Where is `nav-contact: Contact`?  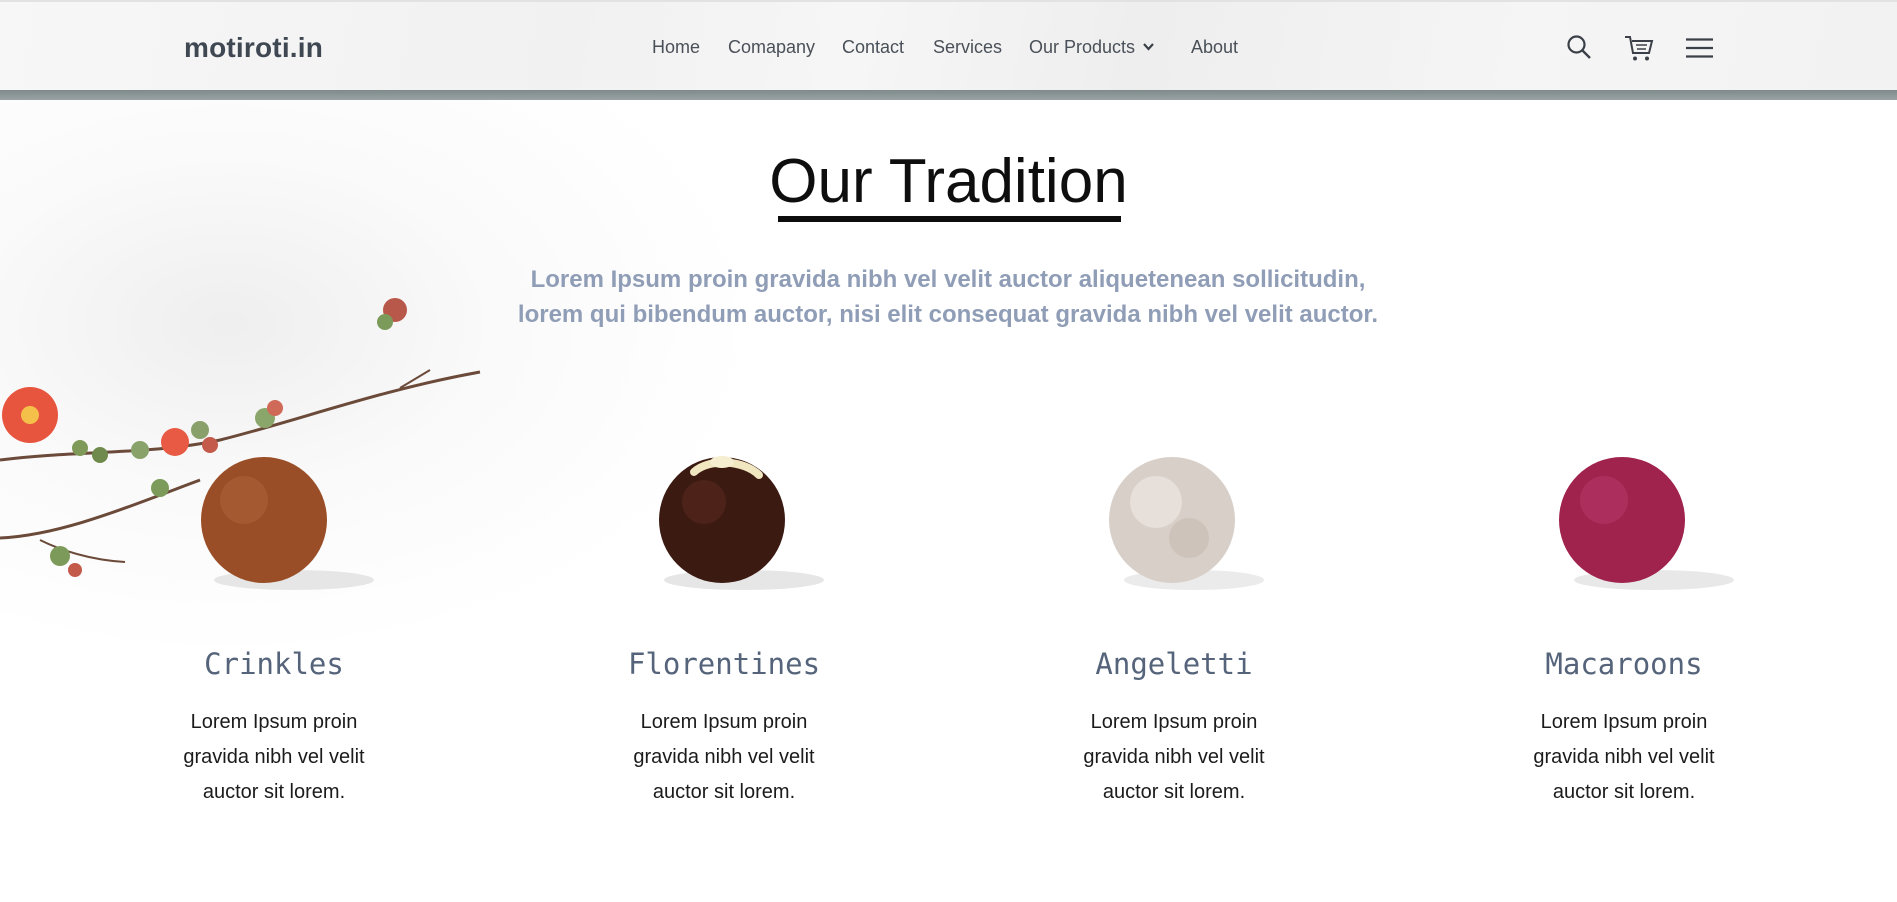
nav-contact: Contact is located at coordinates (873, 47).